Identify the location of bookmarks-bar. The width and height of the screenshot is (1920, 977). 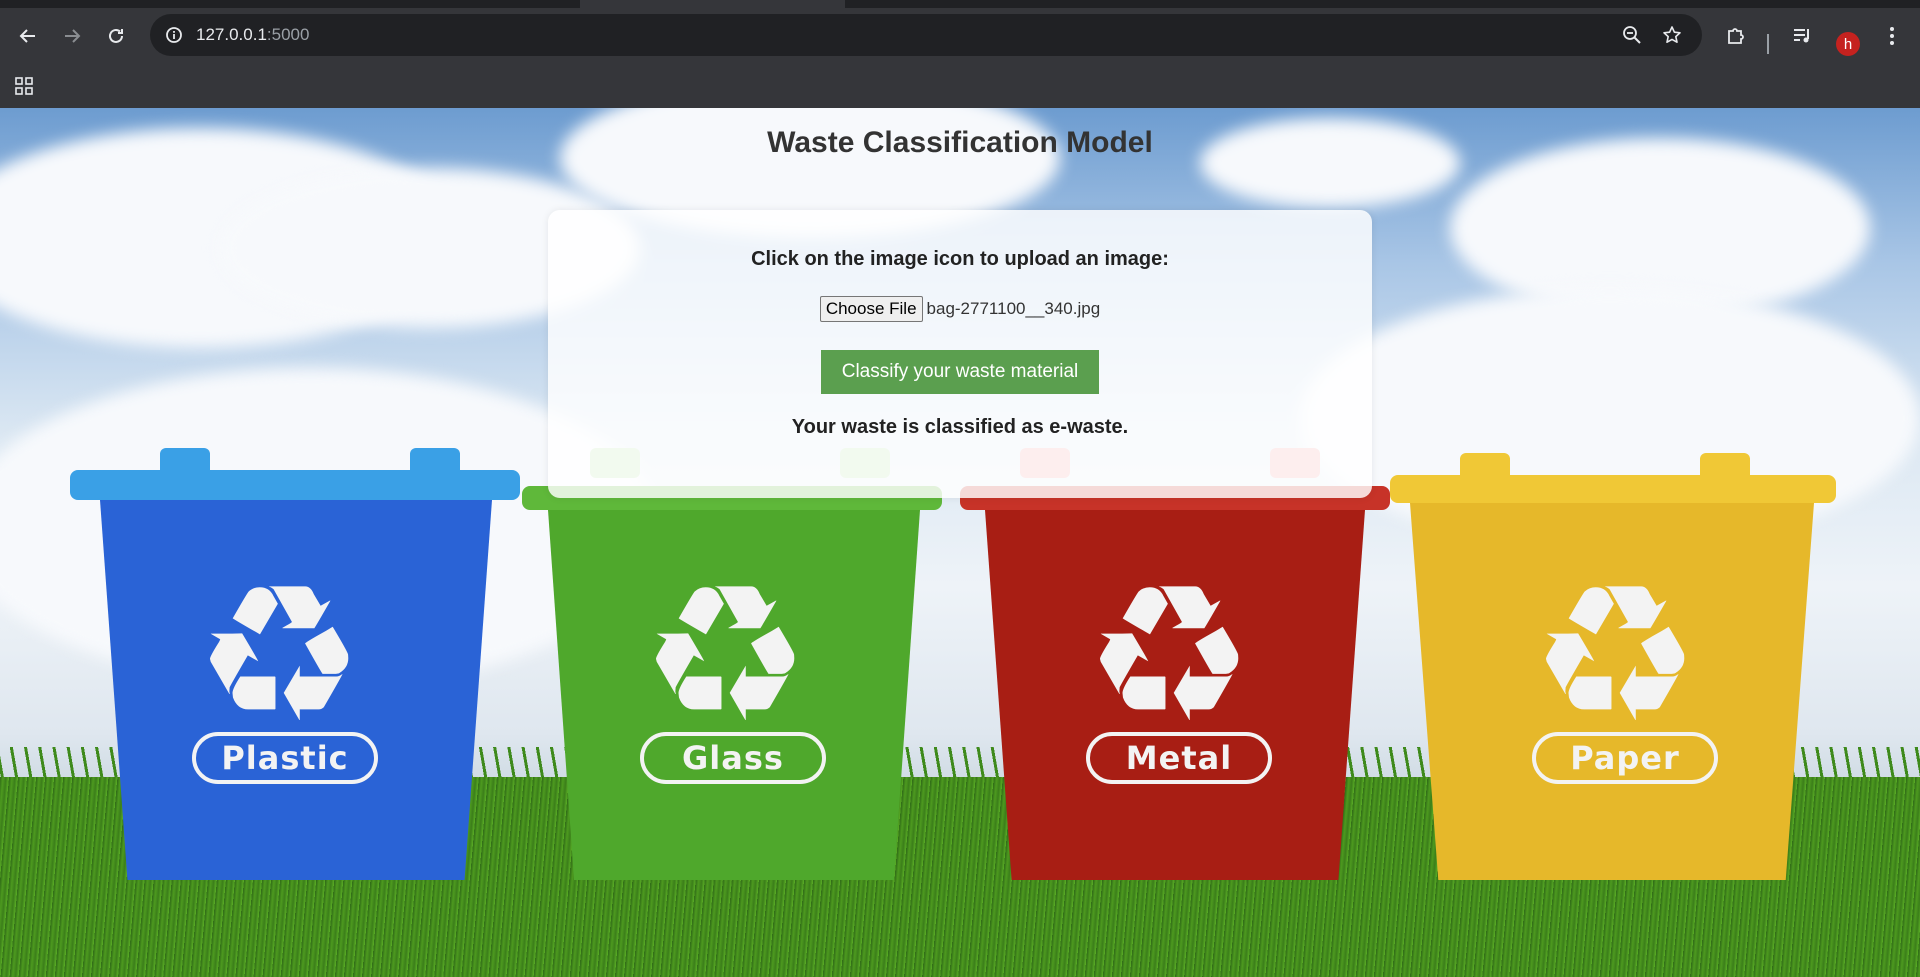
(960, 86).